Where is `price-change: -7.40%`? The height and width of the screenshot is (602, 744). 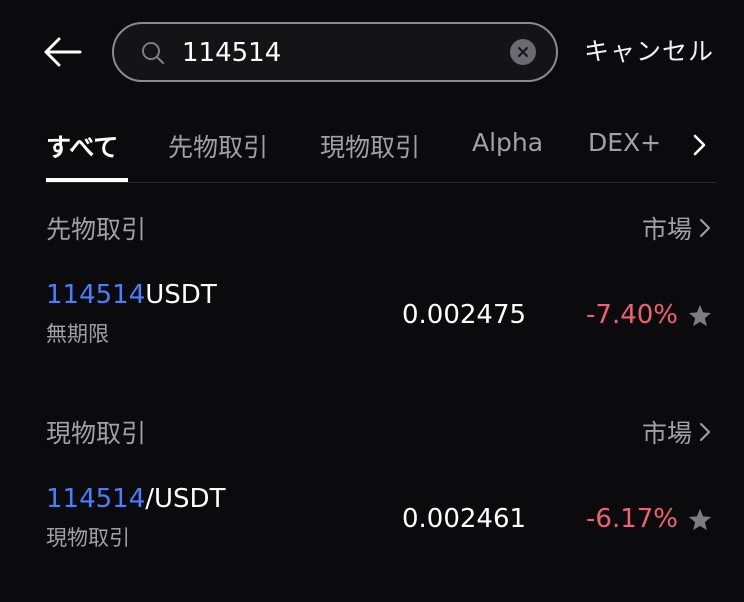
price-change: -7.40% is located at coordinates (632, 315).